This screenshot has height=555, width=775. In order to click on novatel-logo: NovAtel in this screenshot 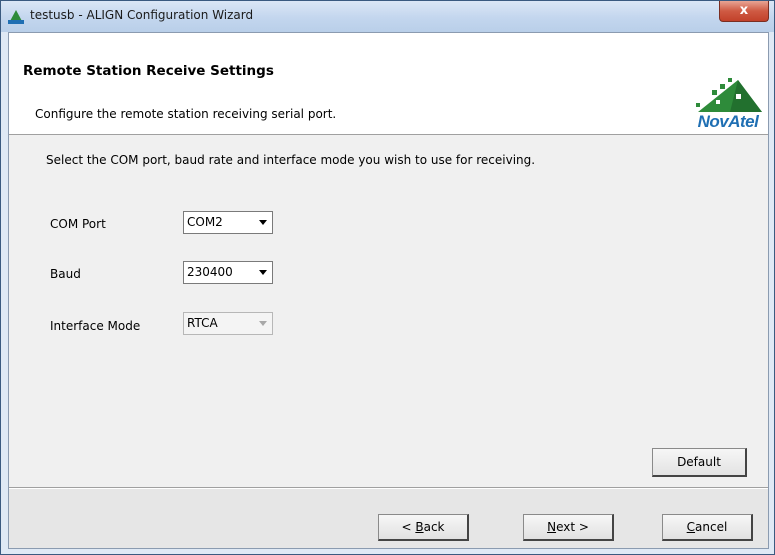, I will do `click(728, 104)`.